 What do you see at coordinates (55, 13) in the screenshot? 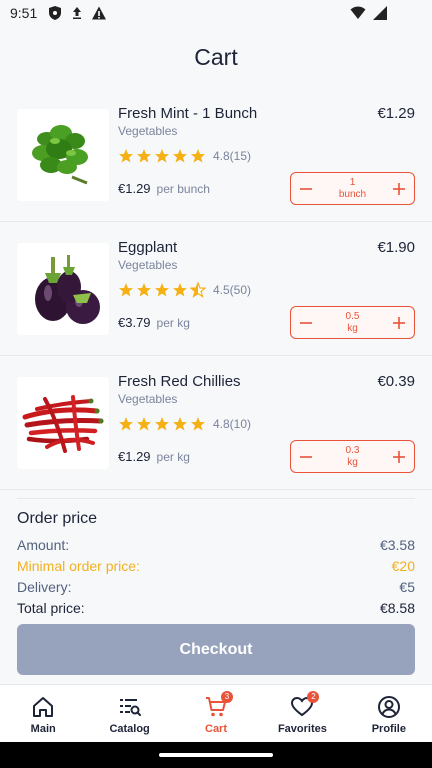
I see `shield-icon` at bounding box center [55, 13].